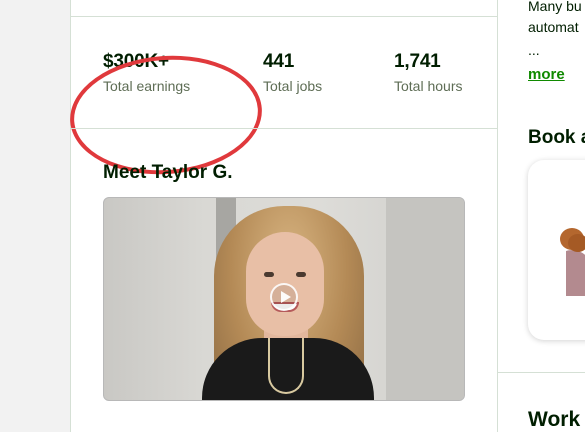 The image size is (585, 432). What do you see at coordinates (554, 419) in the screenshot?
I see `sidebar-heading-work: Work` at bounding box center [554, 419].